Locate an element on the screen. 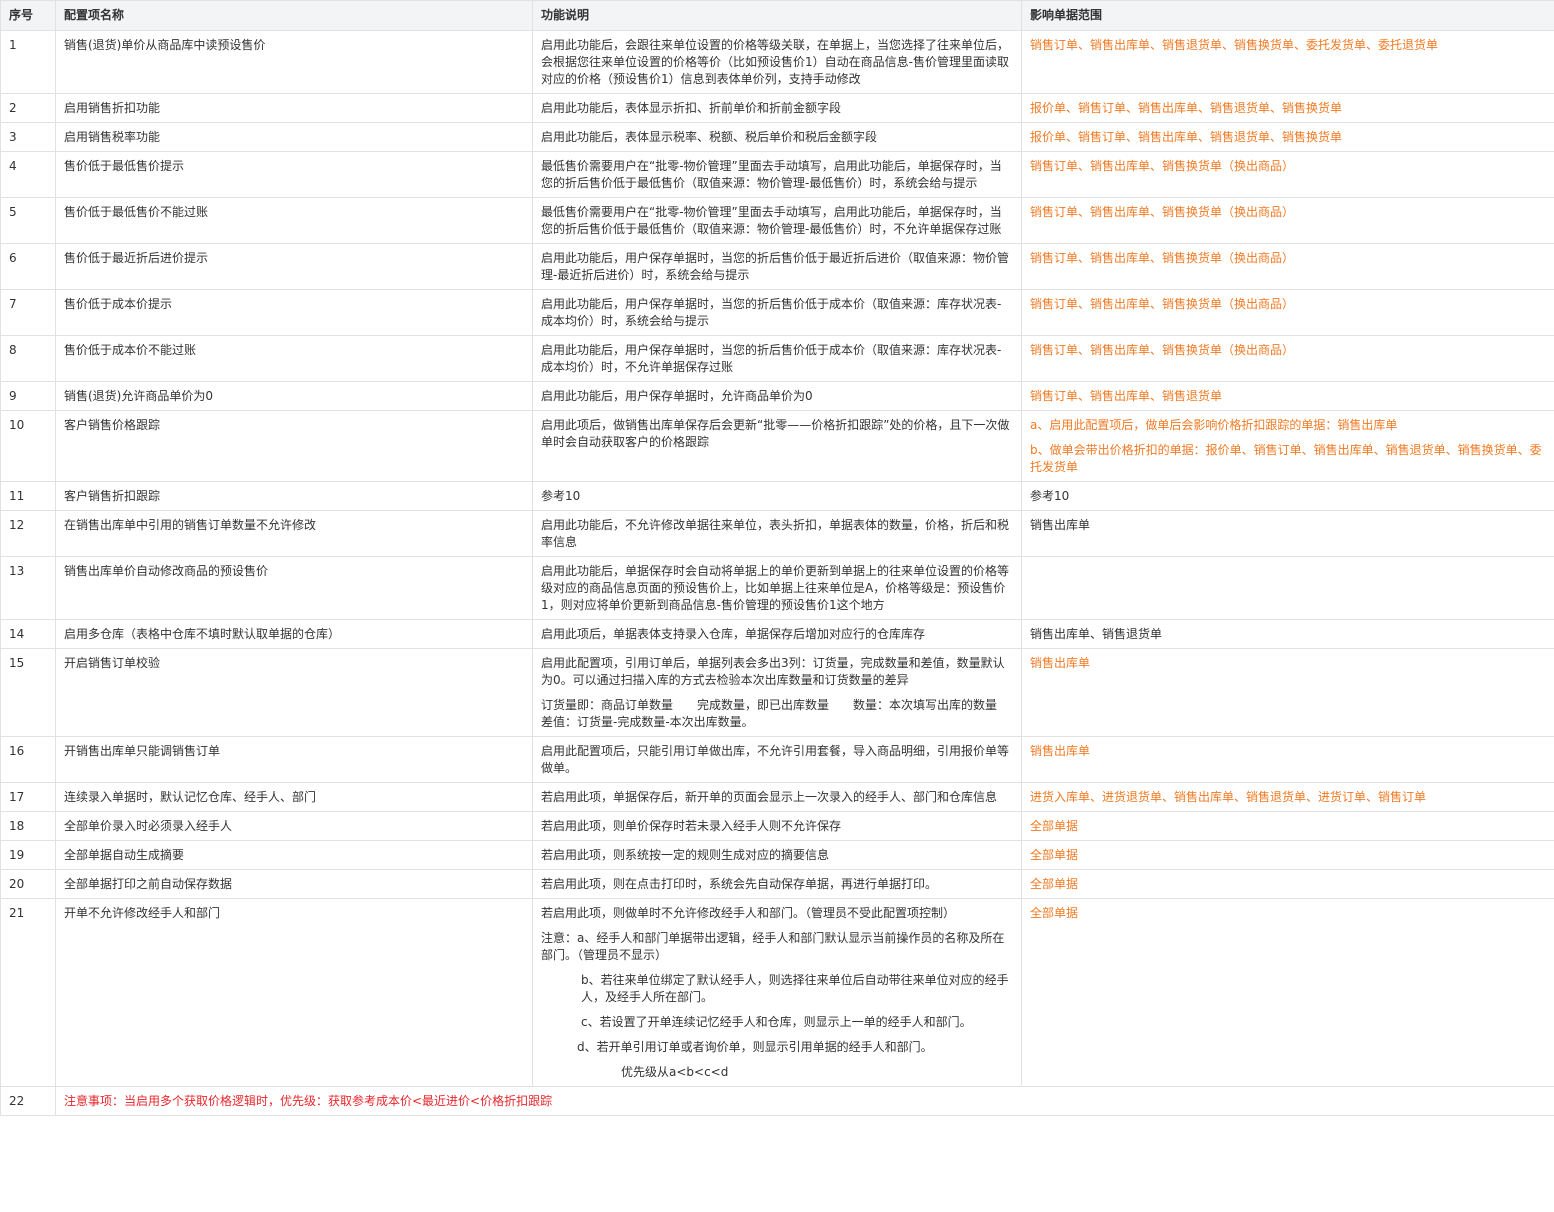 The image size is (1554, 1212). header-name: 配置项名称 is located at coordinates (294, 15).